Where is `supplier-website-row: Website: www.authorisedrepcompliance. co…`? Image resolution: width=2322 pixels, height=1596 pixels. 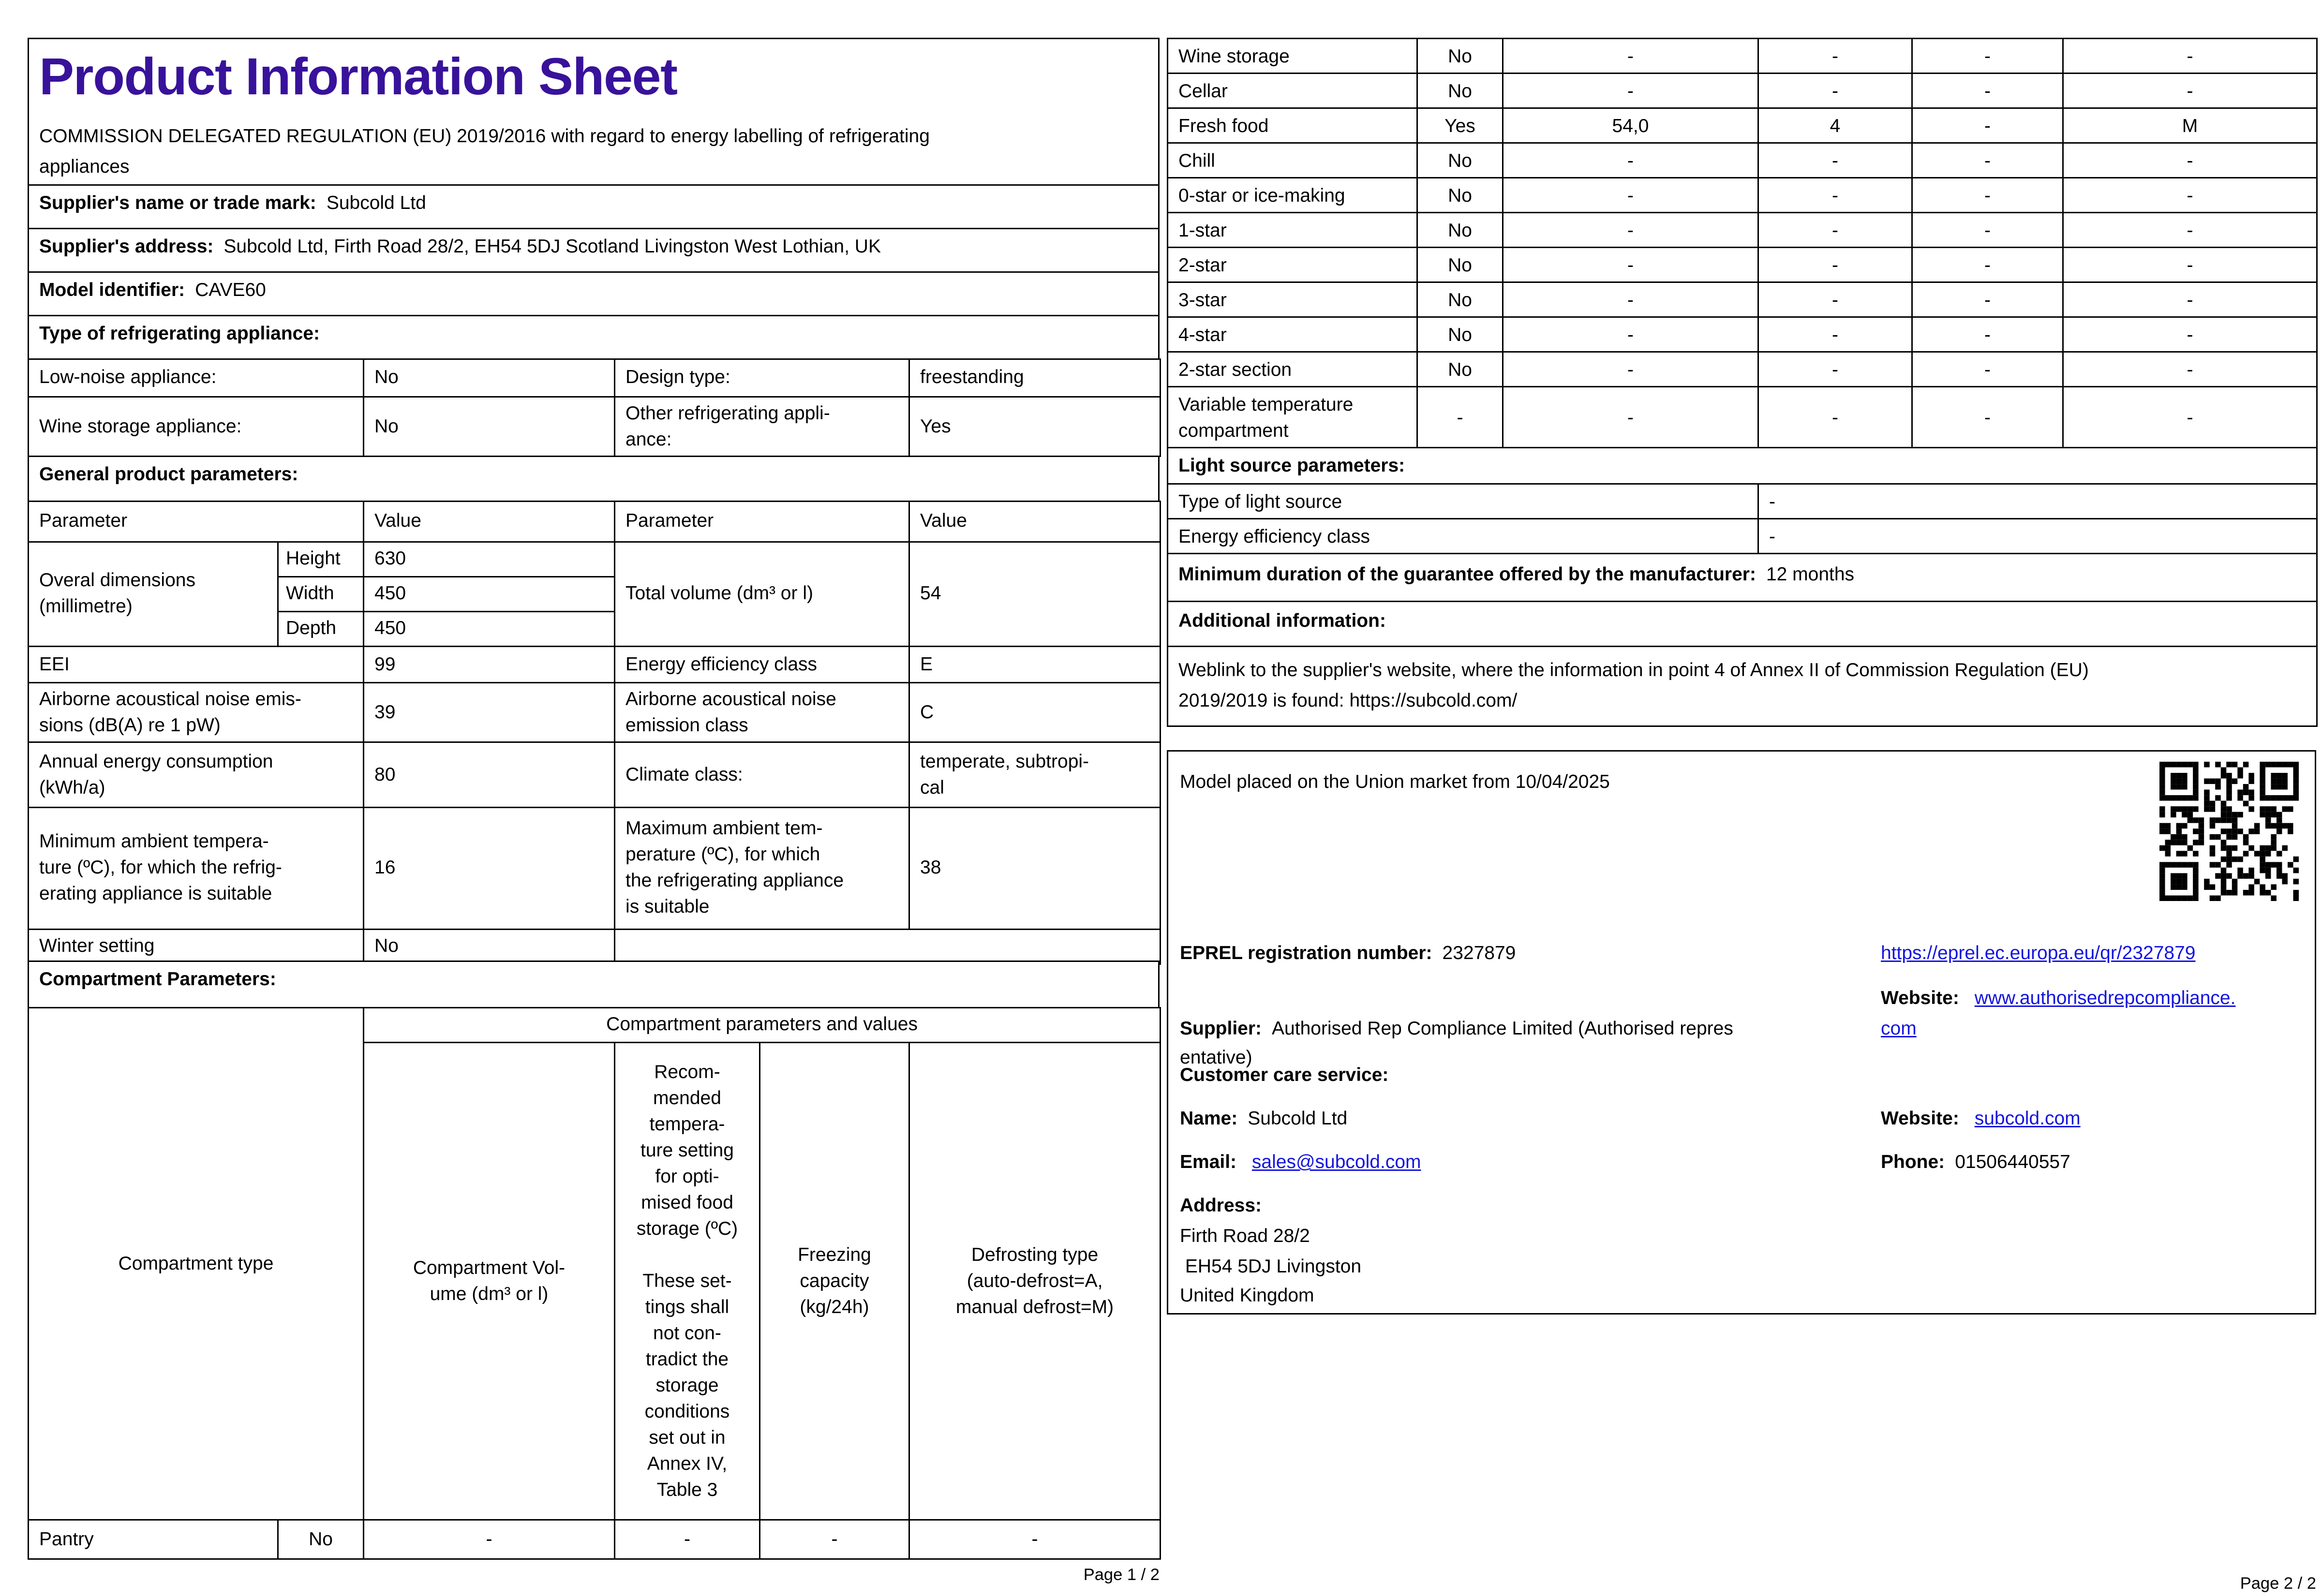 supplier-website-row: Website: www.authorisedrepcompliance. co… is located at coordinates (2095, 1013).